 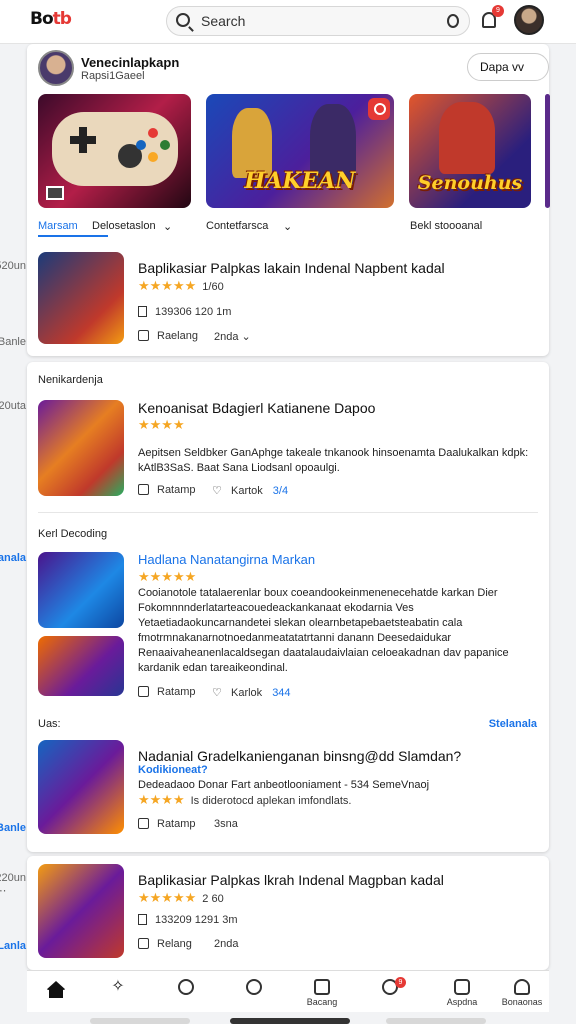 What do you see at coordinates (130, 62) in the screenshot?
I see `profile-name: Venecinlapkapn` at bounding box center [130, 62].